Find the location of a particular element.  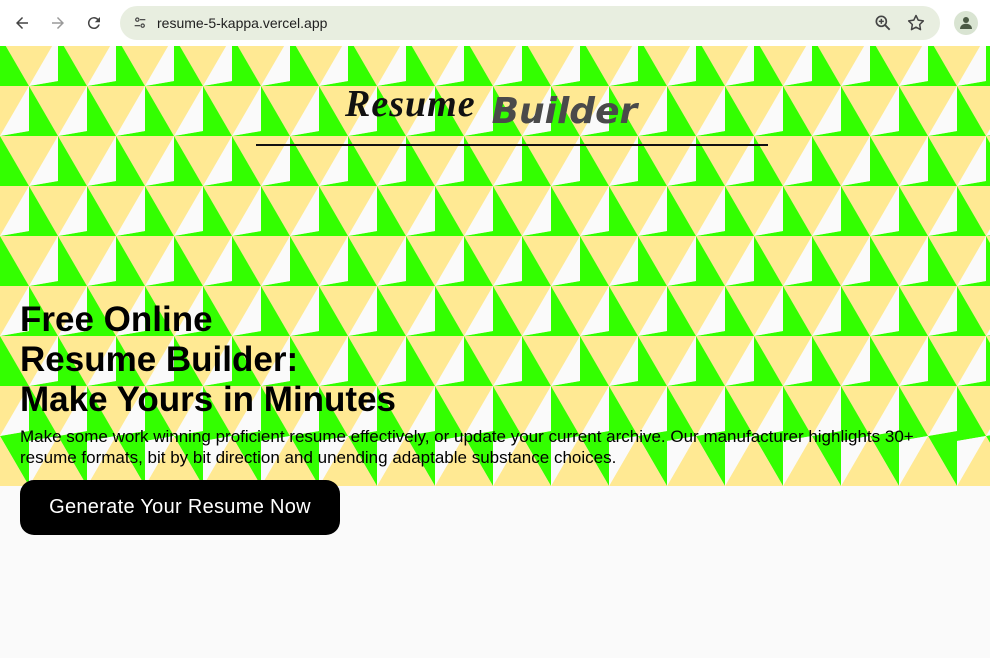

logo-script-word: Resume is located at coordinates (410, 104).